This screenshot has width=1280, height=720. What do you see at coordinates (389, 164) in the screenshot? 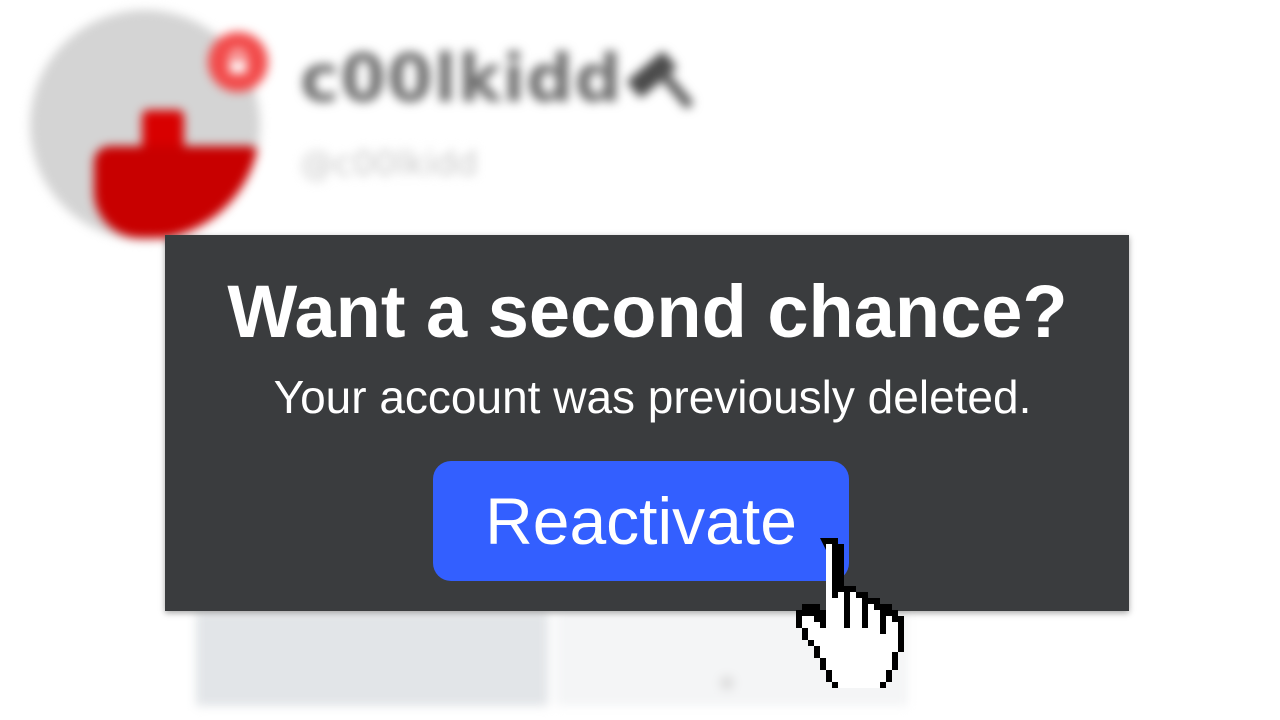
I see `profile-username: @c00lkidd` at bounding box center [389, 164].